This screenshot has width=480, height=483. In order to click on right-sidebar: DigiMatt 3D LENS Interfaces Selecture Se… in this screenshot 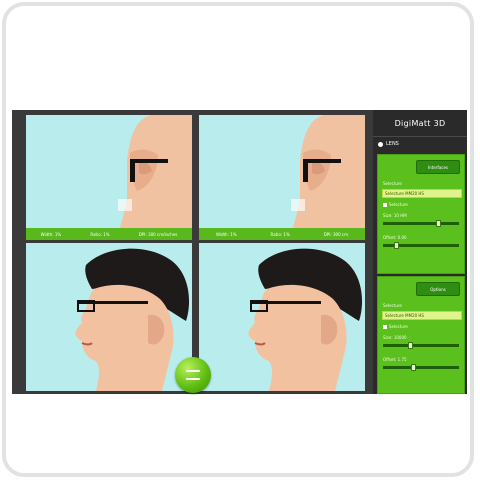, I will do `click(420, 252)`.